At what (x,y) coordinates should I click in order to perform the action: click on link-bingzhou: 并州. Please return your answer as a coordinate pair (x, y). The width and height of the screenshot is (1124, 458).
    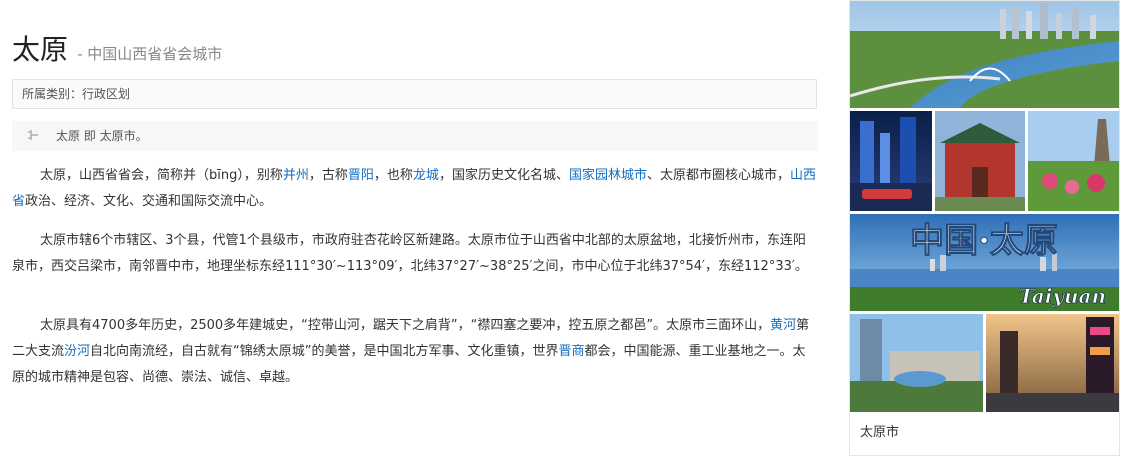
    Looking at the image, I should click on (296, 175).